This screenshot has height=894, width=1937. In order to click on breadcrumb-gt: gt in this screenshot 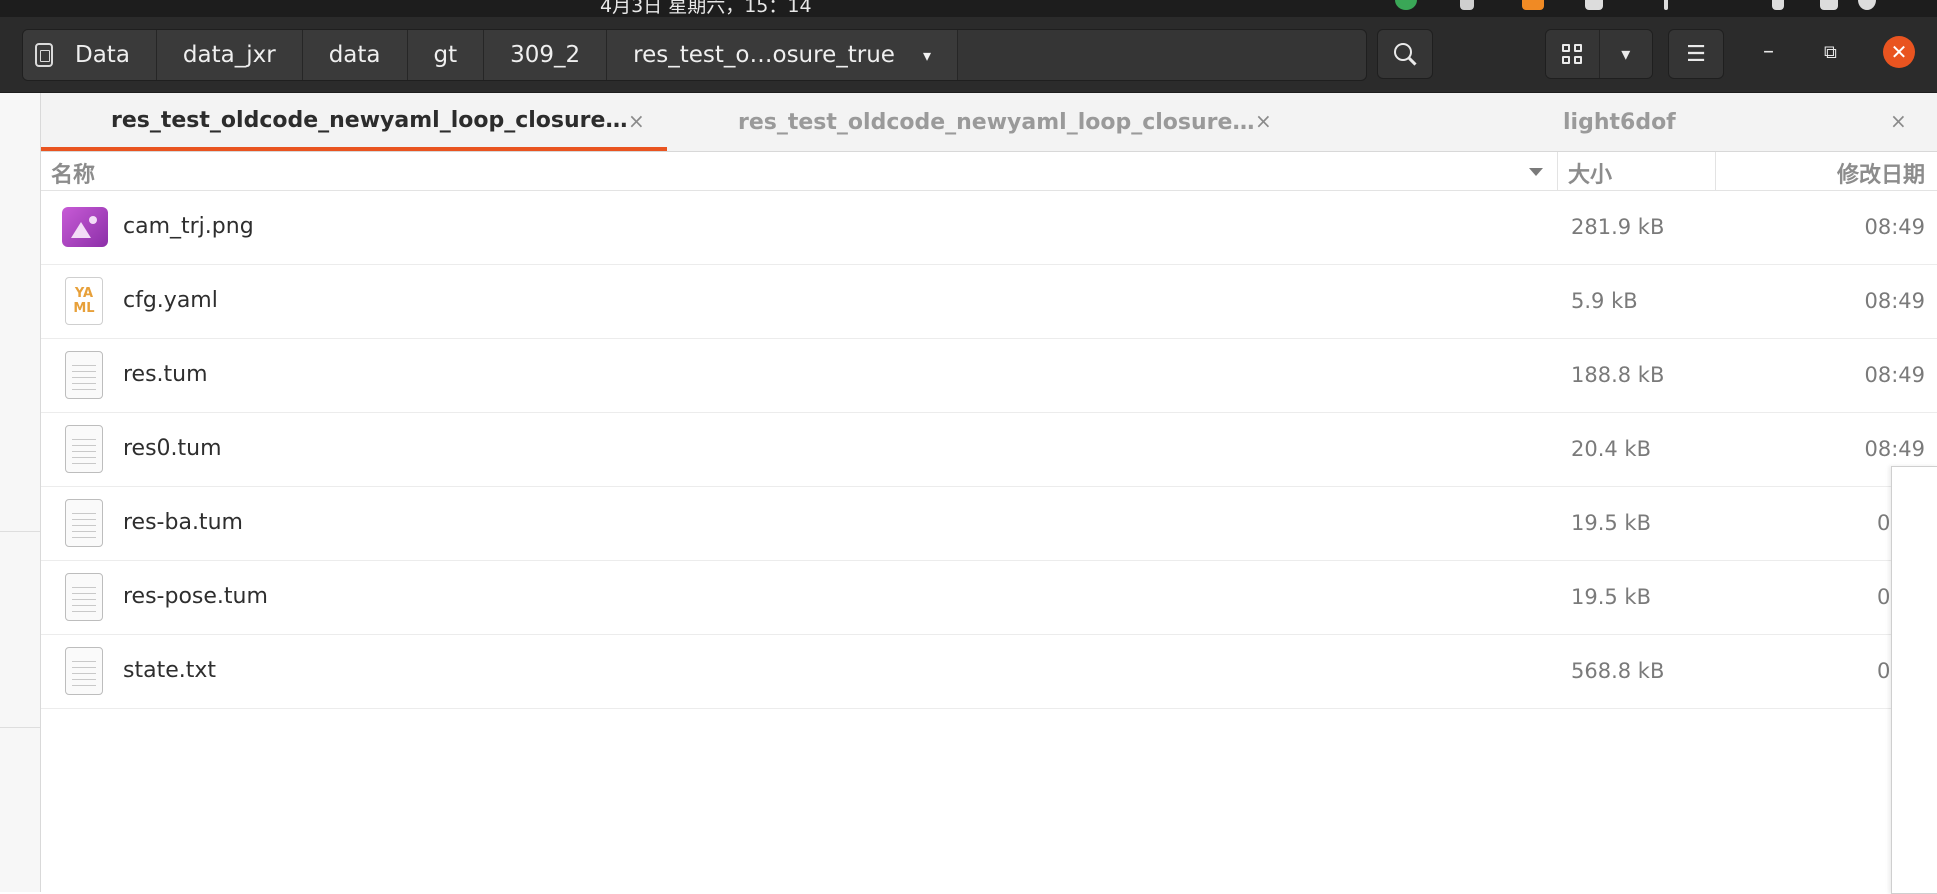, I will do `click(446, 55)`.